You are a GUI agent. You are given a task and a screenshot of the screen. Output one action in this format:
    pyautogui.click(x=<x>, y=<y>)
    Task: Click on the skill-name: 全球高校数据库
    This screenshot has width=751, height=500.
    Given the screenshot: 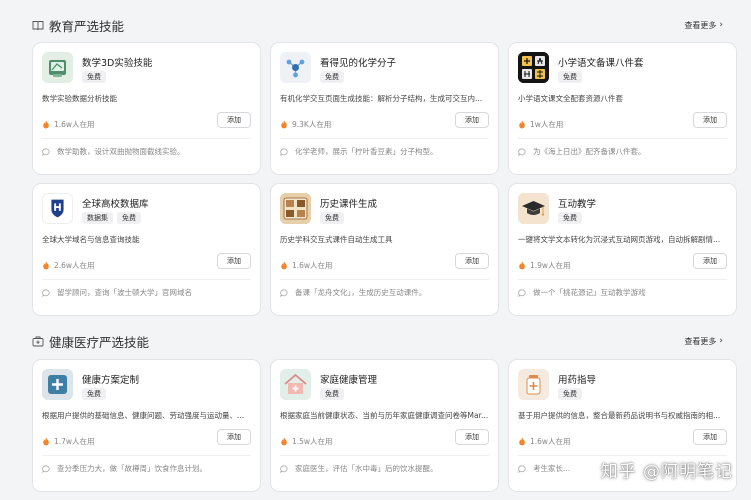 What is the action you would take?
    pyautogui.click(x=115, y=204)
    